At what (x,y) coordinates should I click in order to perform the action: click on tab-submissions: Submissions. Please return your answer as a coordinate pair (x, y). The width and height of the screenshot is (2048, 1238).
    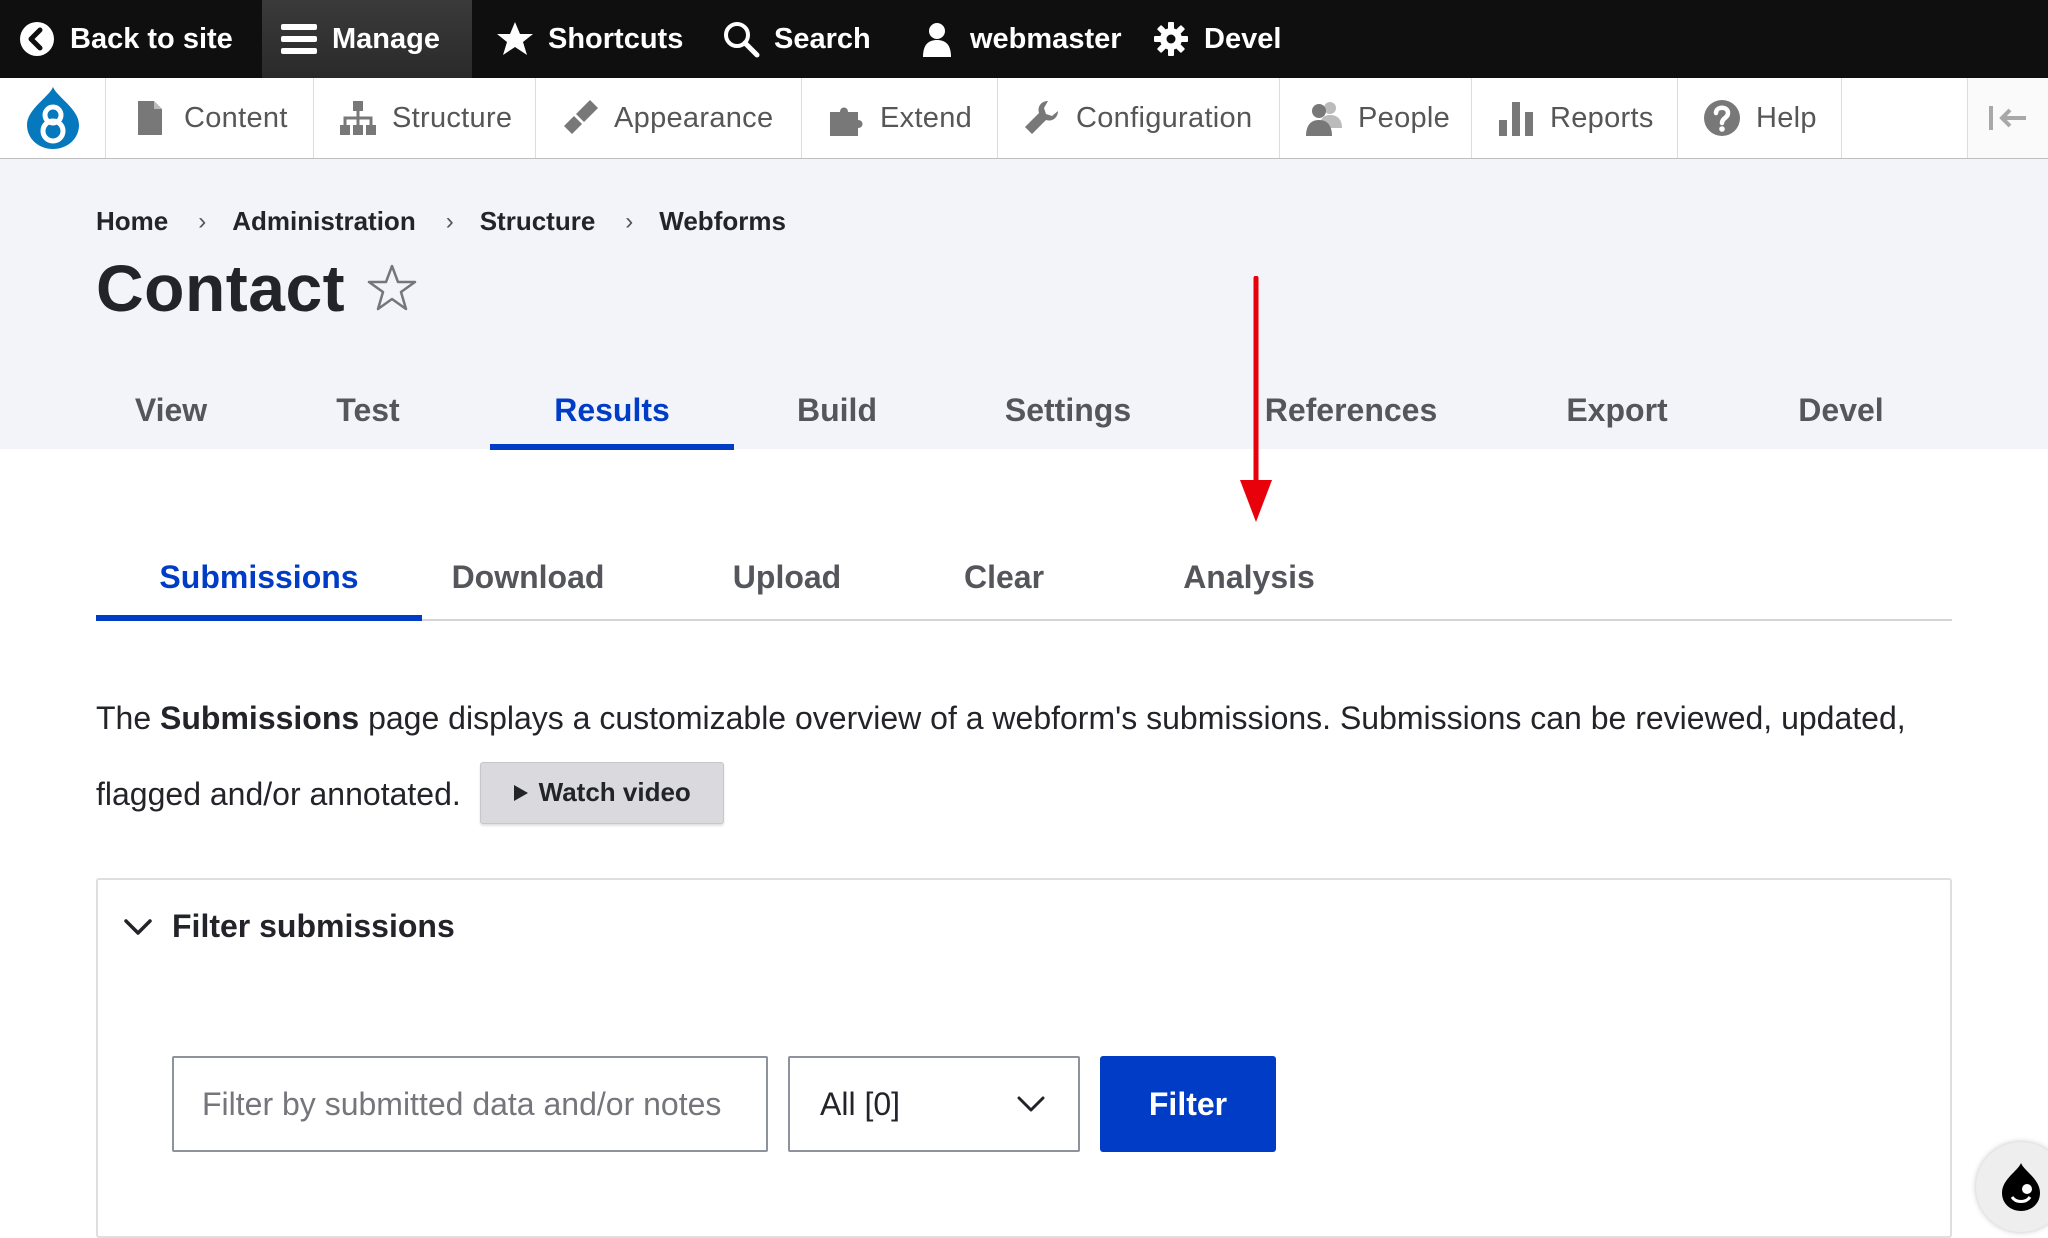
    Looking at the image, I should click on (259, 578).